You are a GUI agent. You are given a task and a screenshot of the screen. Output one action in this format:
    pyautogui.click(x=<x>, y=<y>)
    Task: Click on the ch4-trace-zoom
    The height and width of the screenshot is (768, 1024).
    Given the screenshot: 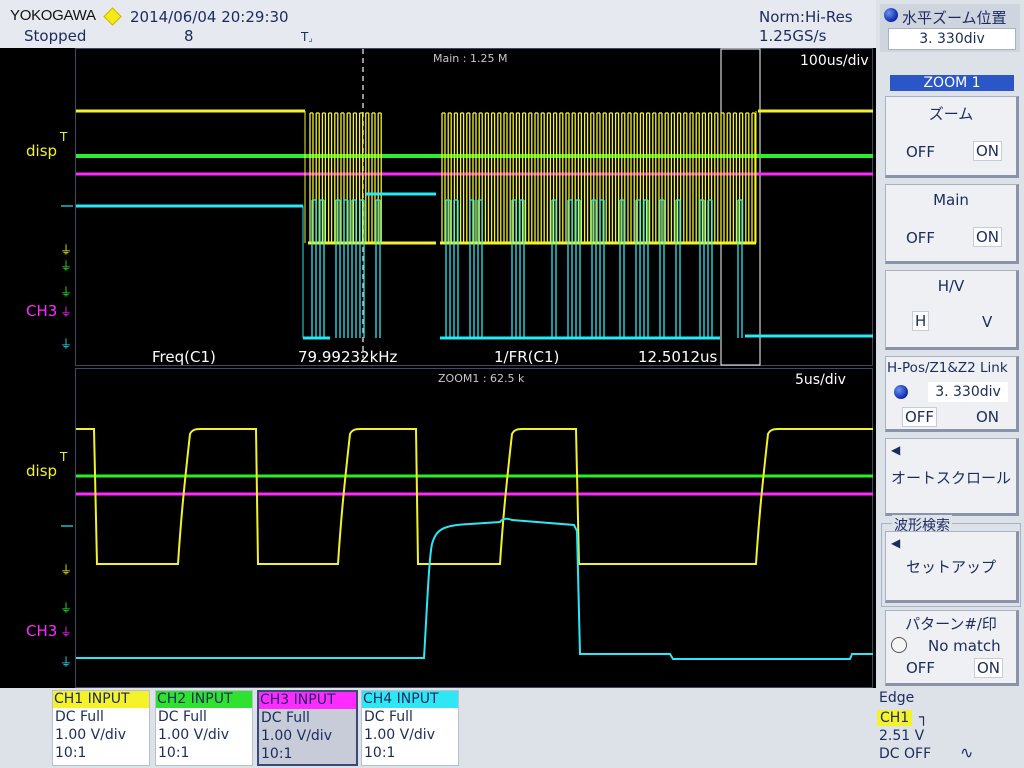 What is the action you would take?
    pyautogui.click(x=474, y=588)
    